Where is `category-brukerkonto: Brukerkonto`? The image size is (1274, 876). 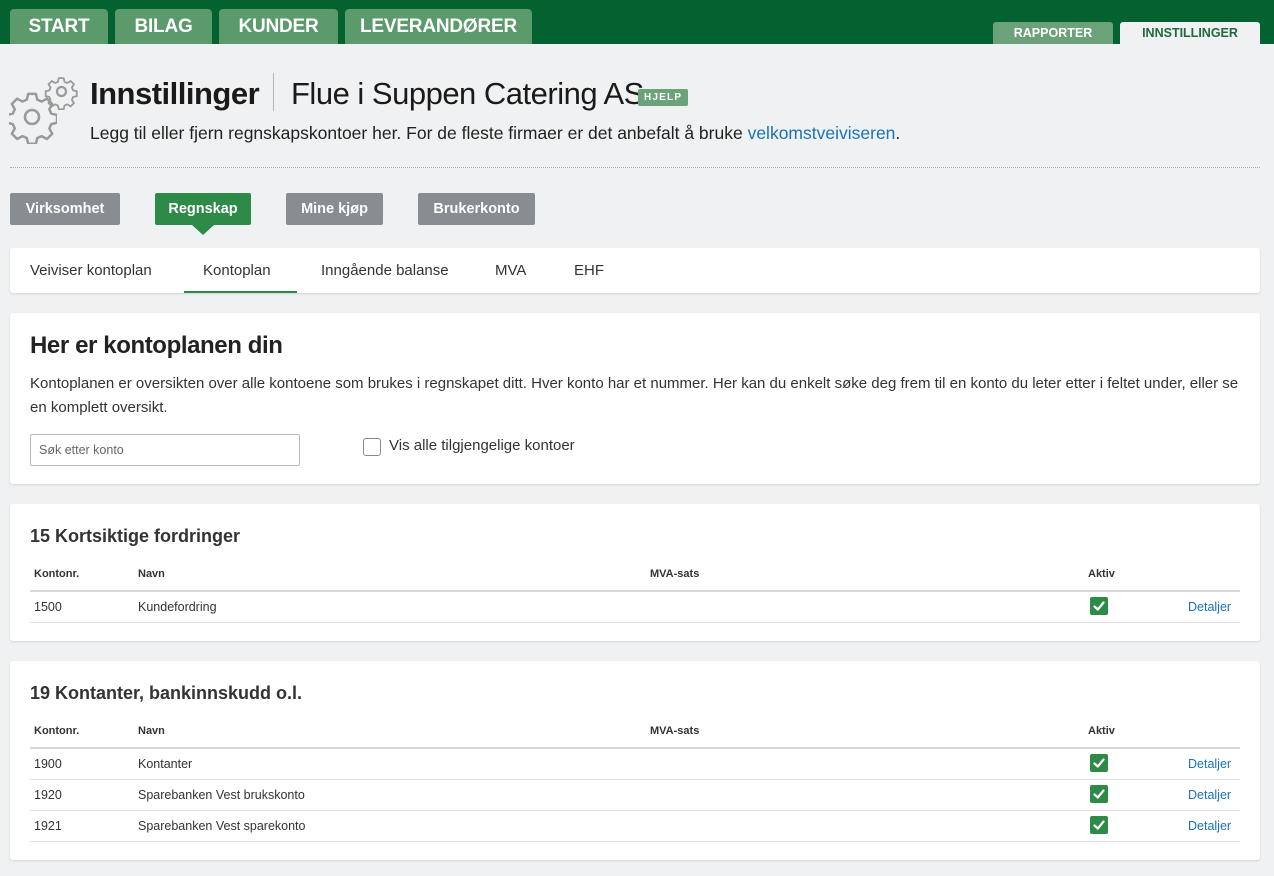 category-brukerkonto: Brukerkonto is located at coordinates (476, 209).